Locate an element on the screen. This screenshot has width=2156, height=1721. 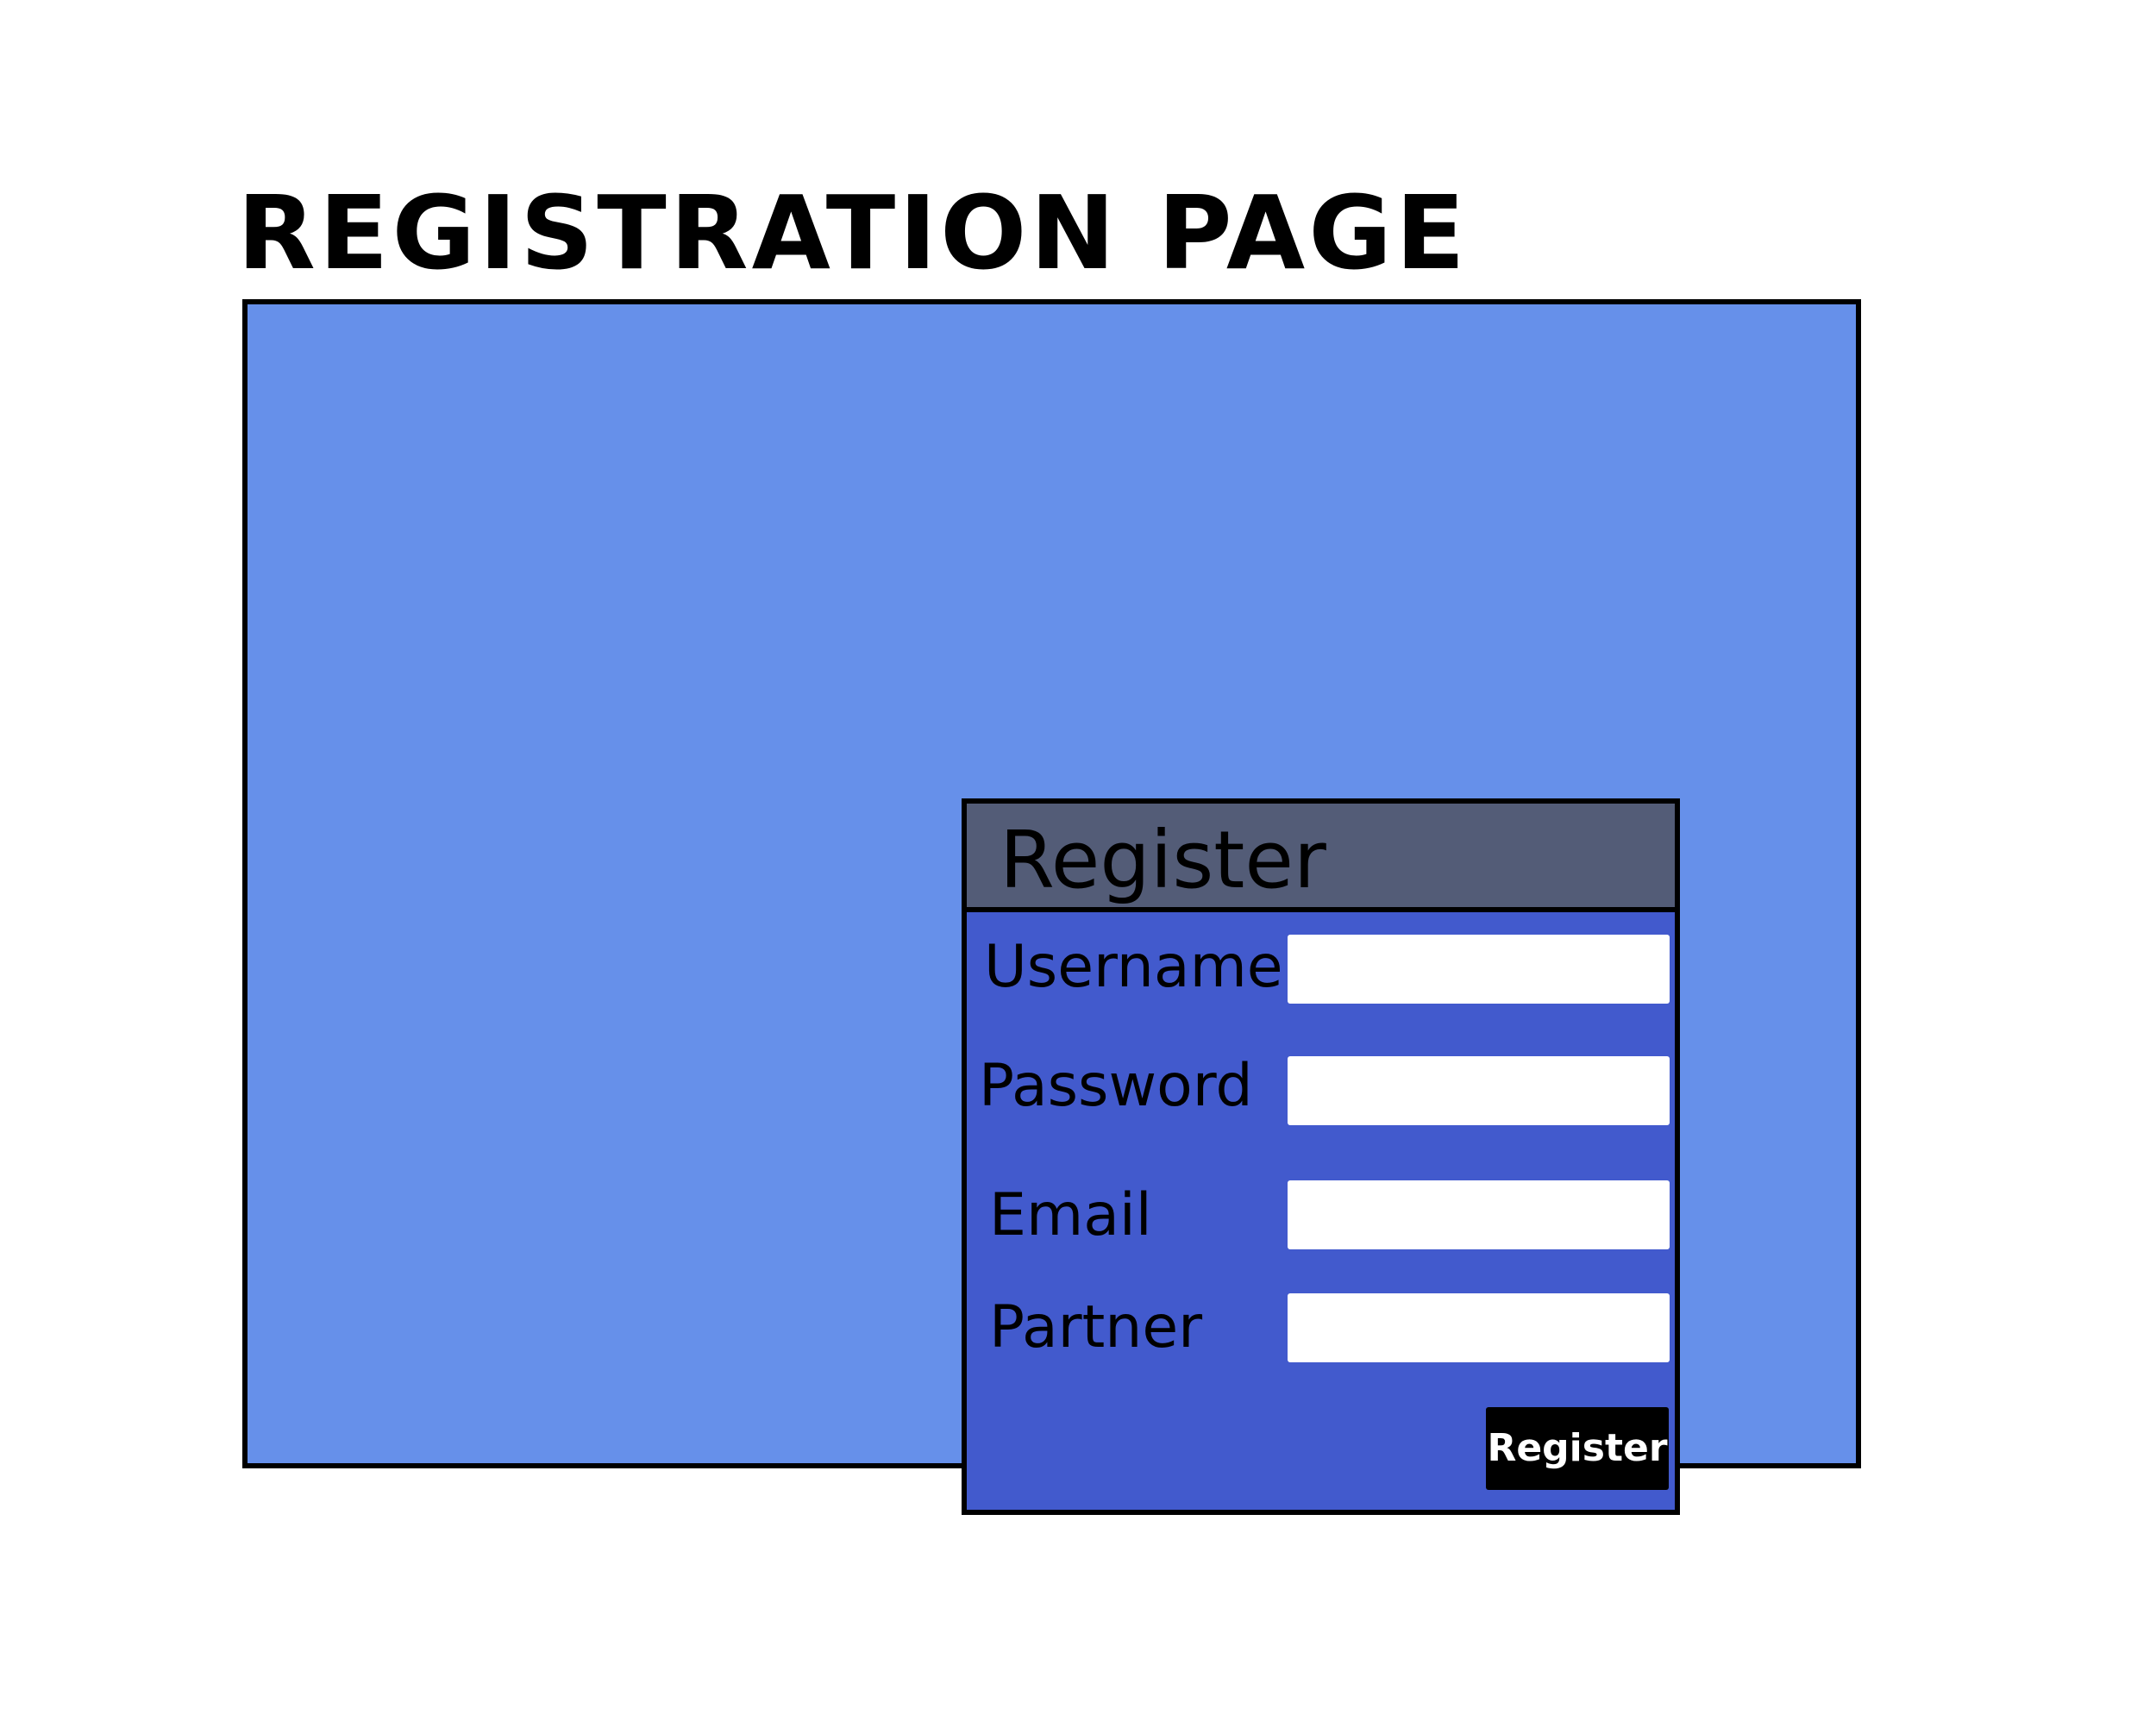
register-dialog-header: Register is located at coordinates (1321, 858).